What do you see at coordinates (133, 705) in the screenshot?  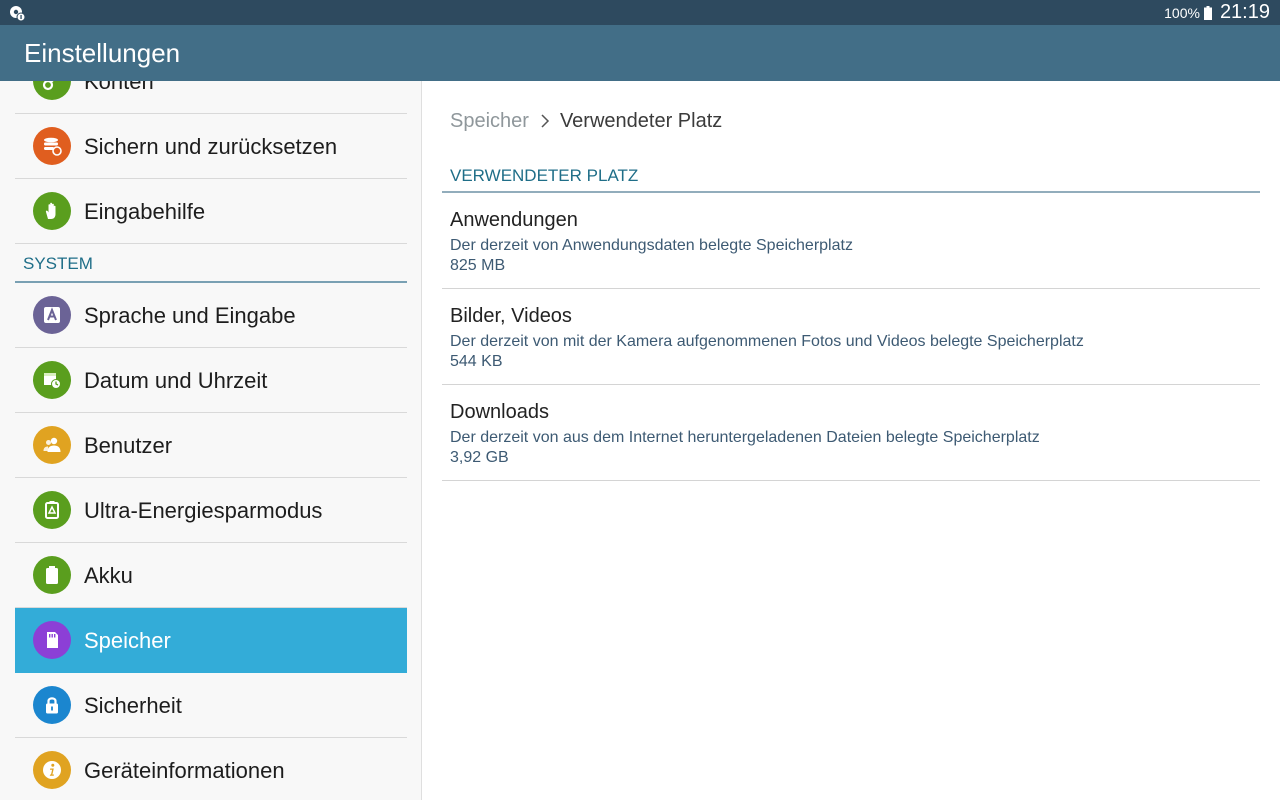 I see `sidebar-item-label: Sicherheit` at bounding box center [133, 705].